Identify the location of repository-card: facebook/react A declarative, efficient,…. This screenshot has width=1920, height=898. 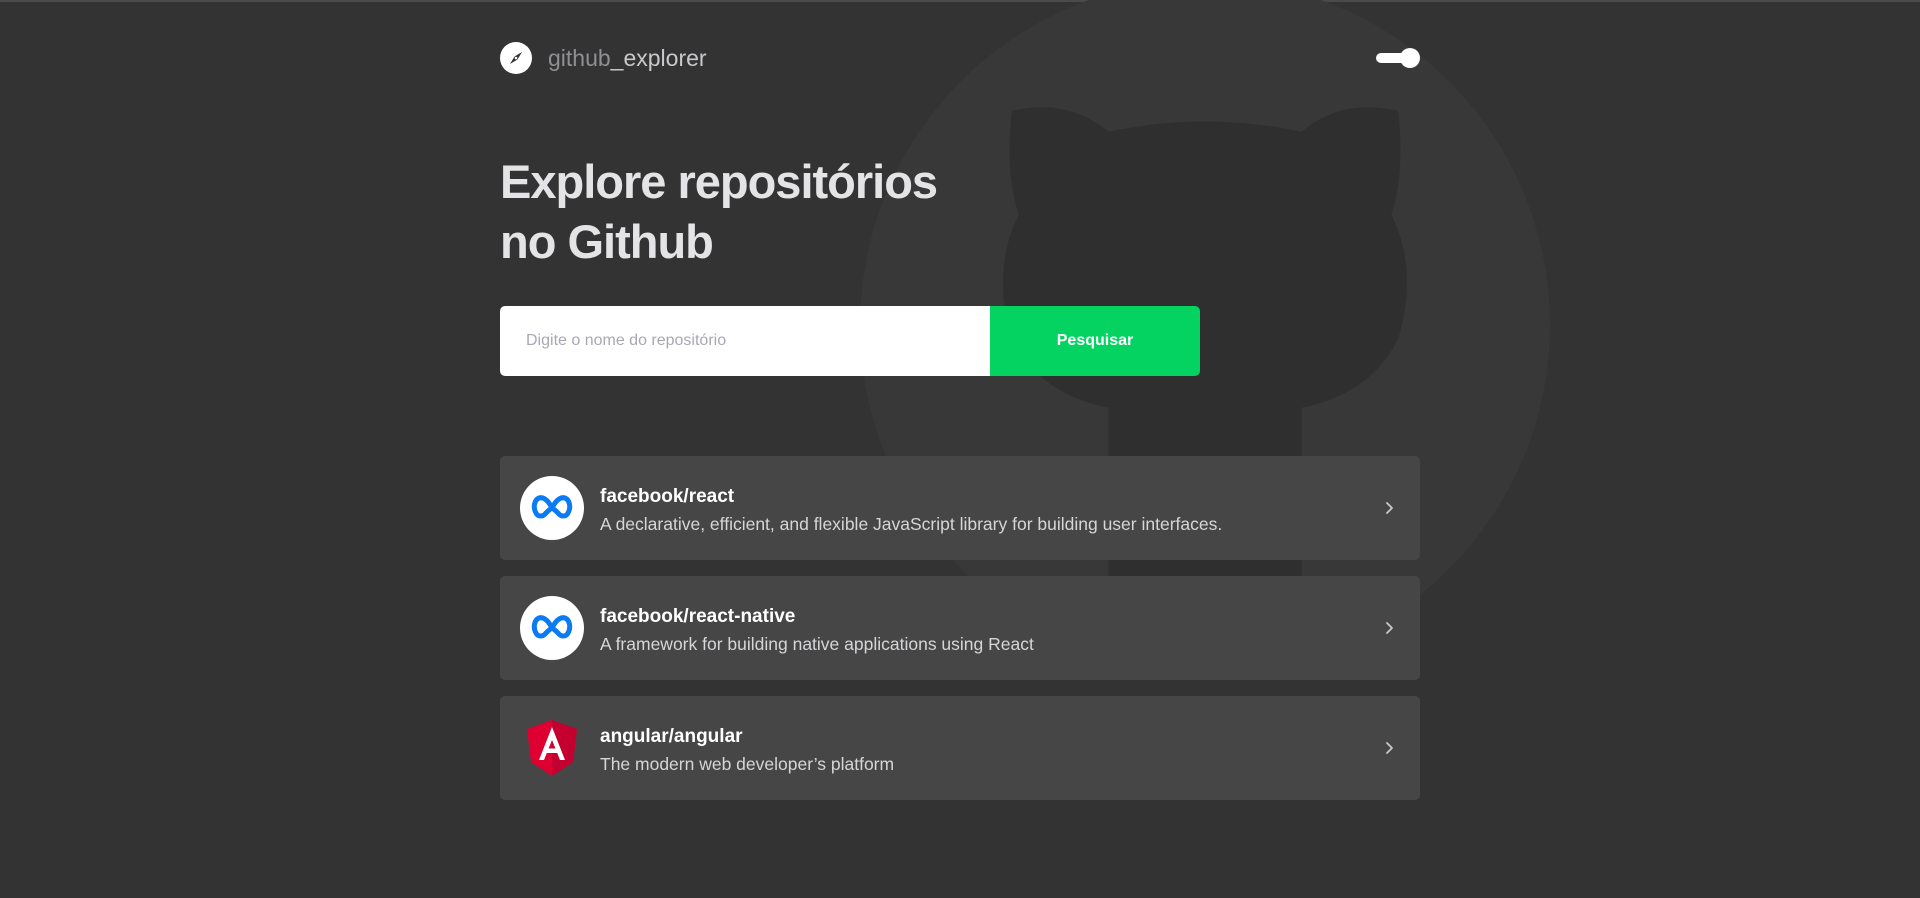
(960, 508).